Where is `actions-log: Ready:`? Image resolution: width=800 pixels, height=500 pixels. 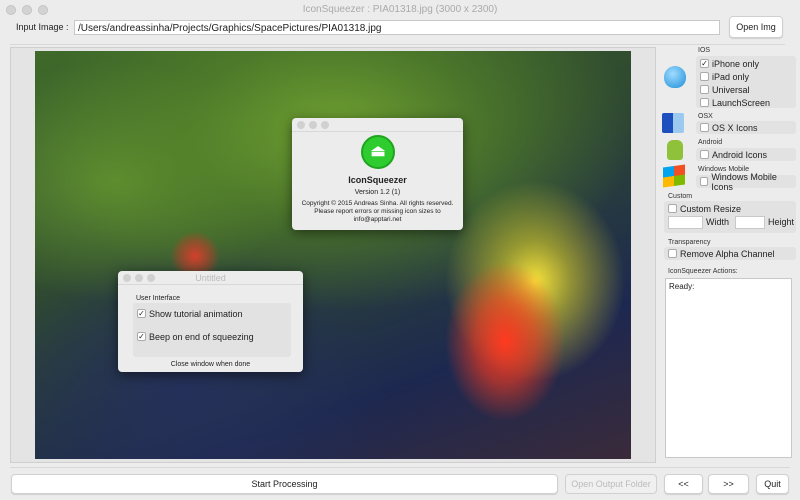
actions-log: Ready: is located at coordinates (728, 368).